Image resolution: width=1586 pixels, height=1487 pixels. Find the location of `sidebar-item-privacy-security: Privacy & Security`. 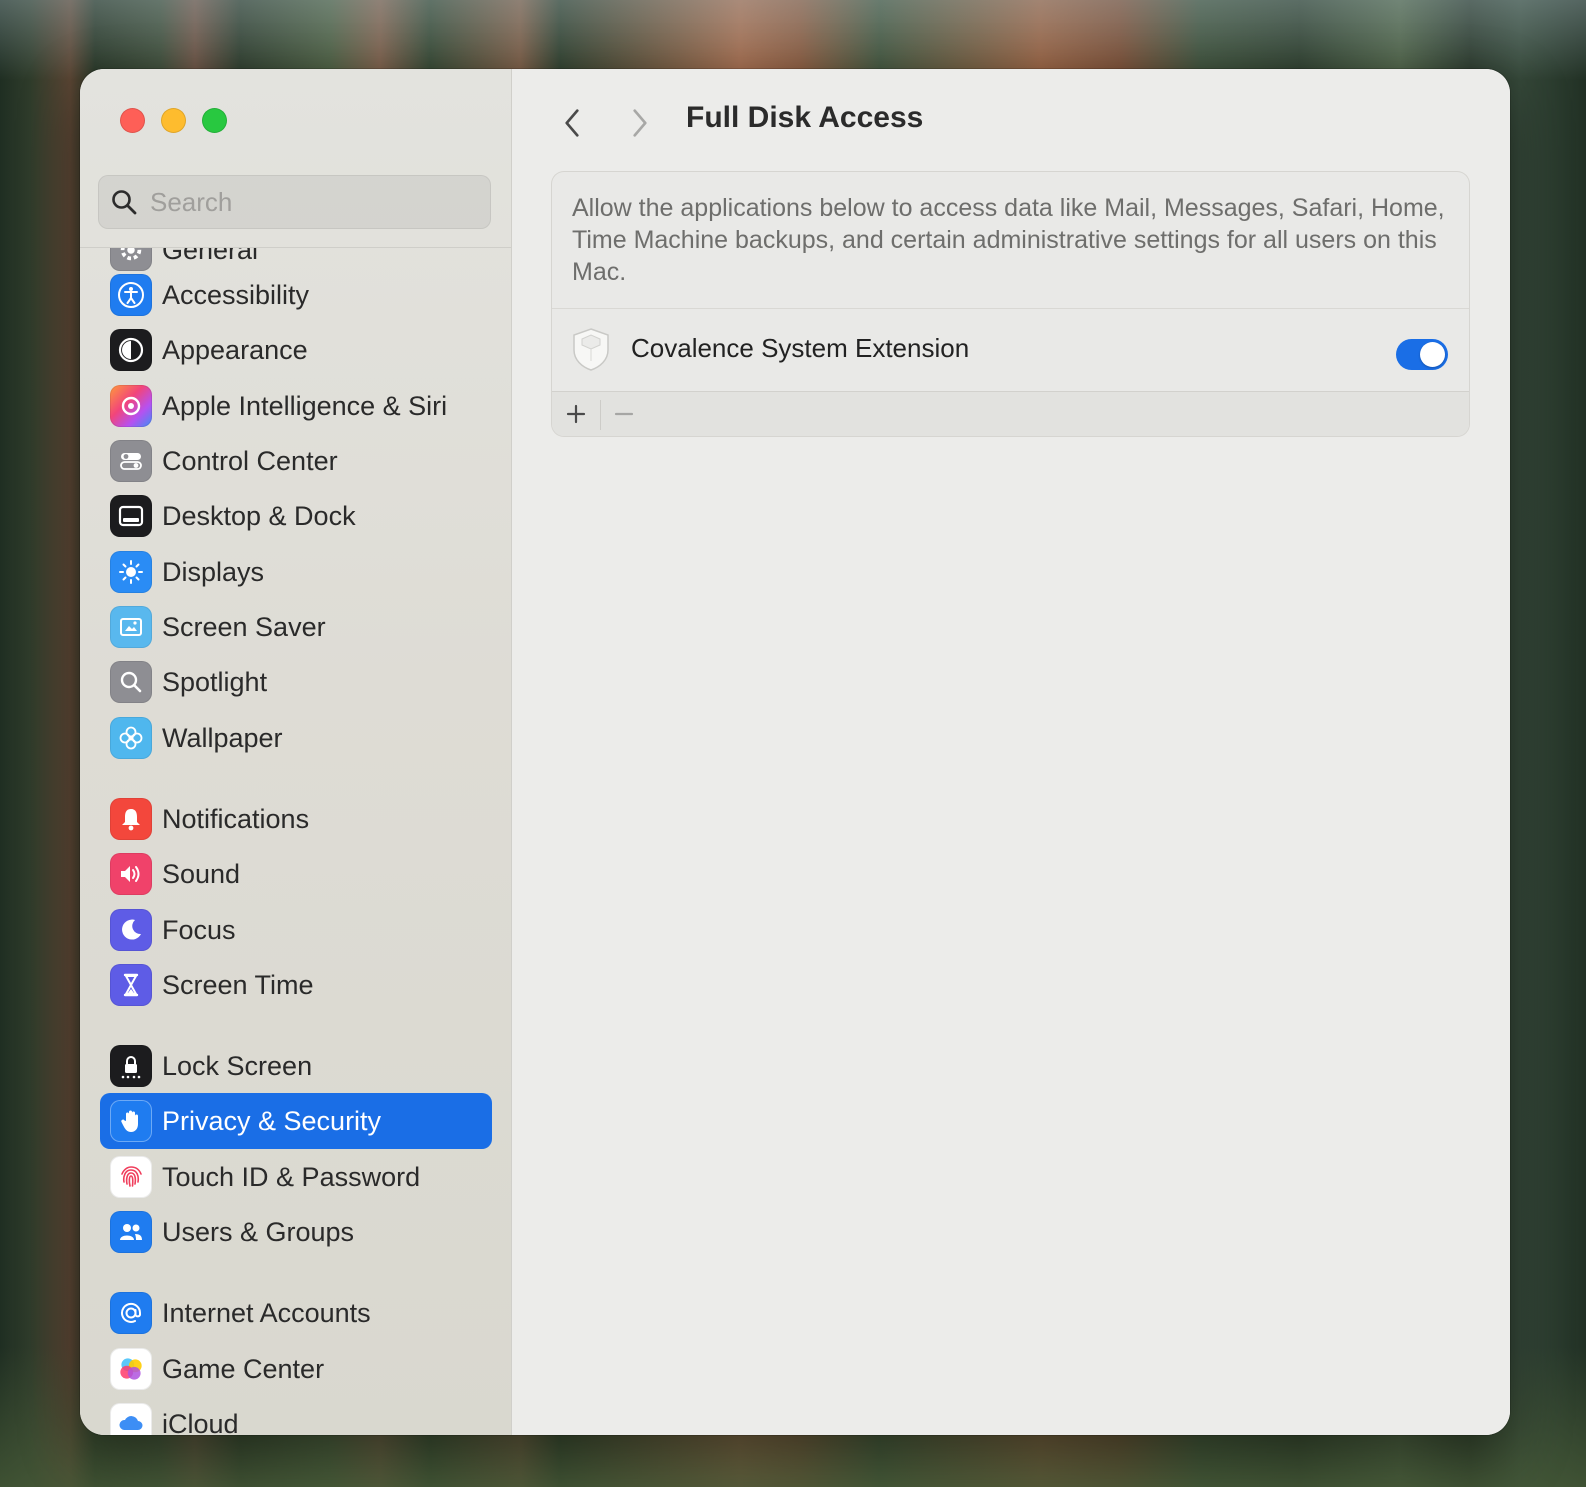

sidebar-item-privacy-security: Privacy & Security is located at coordinates (296, 1121).